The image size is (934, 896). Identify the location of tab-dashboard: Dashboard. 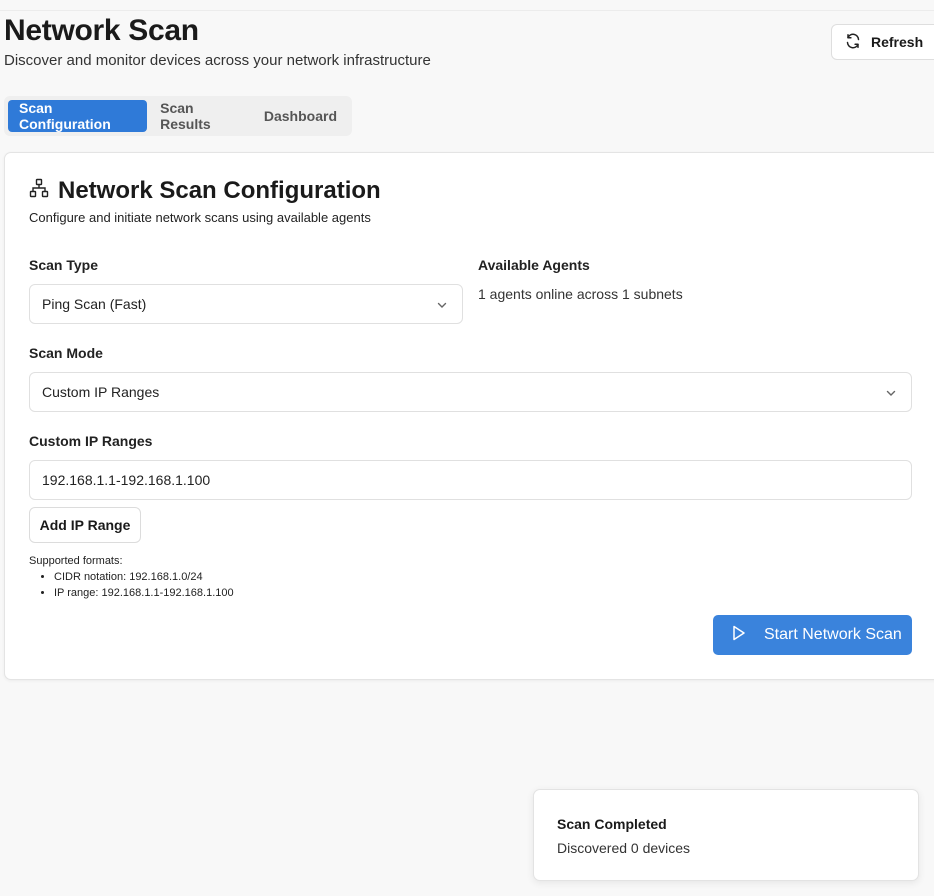
(300, 116).